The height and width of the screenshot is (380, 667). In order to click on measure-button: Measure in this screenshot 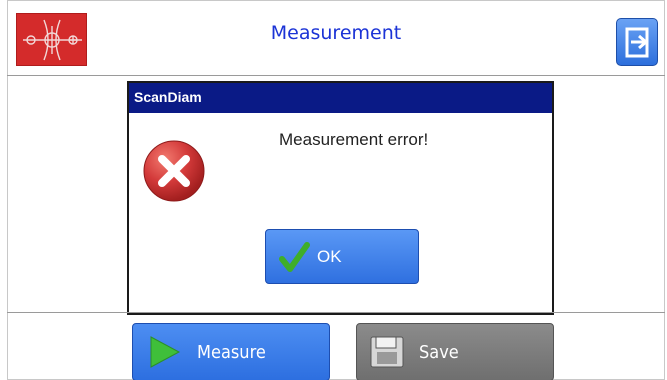, I will do `click(231, 351)`.